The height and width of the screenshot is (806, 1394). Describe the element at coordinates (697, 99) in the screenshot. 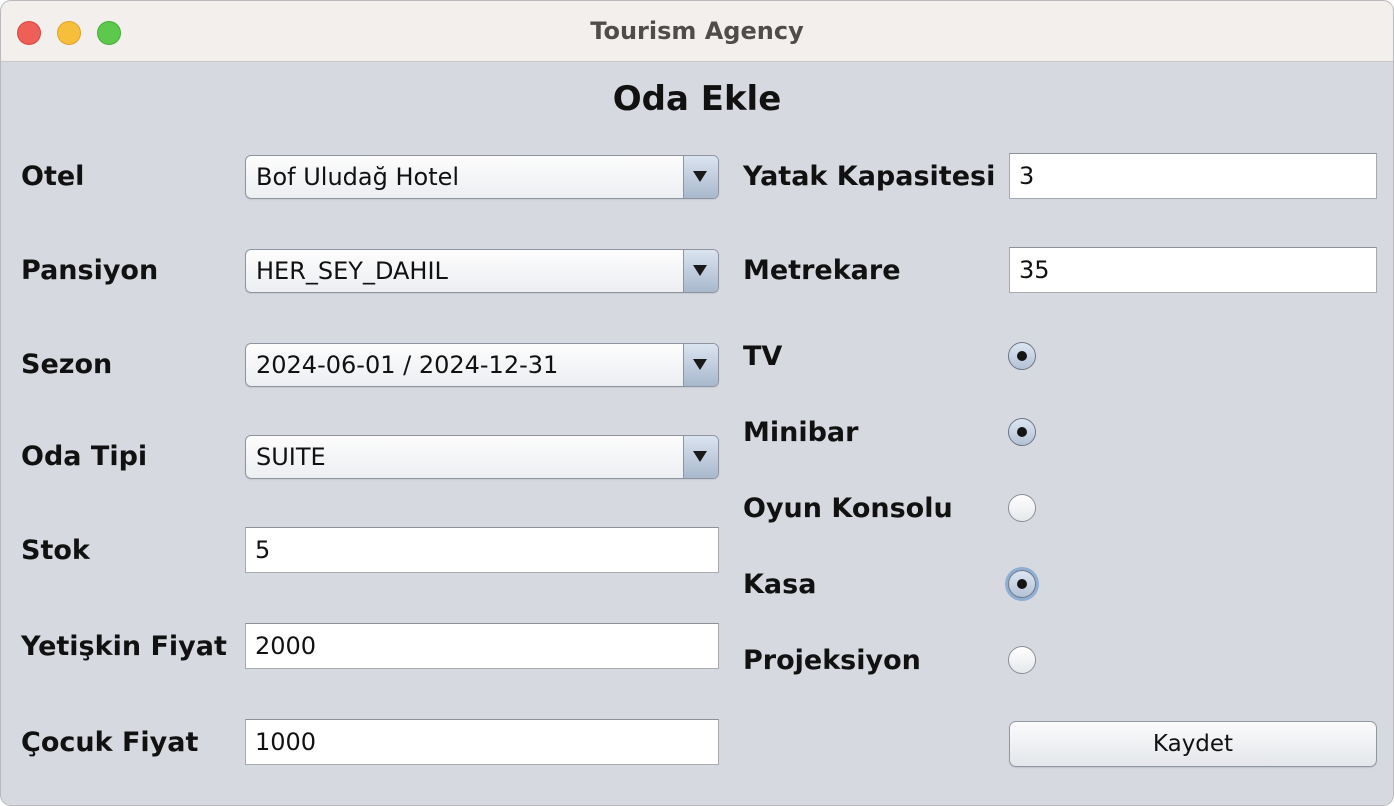

I see `page-title: Oda Ekle` at that location.